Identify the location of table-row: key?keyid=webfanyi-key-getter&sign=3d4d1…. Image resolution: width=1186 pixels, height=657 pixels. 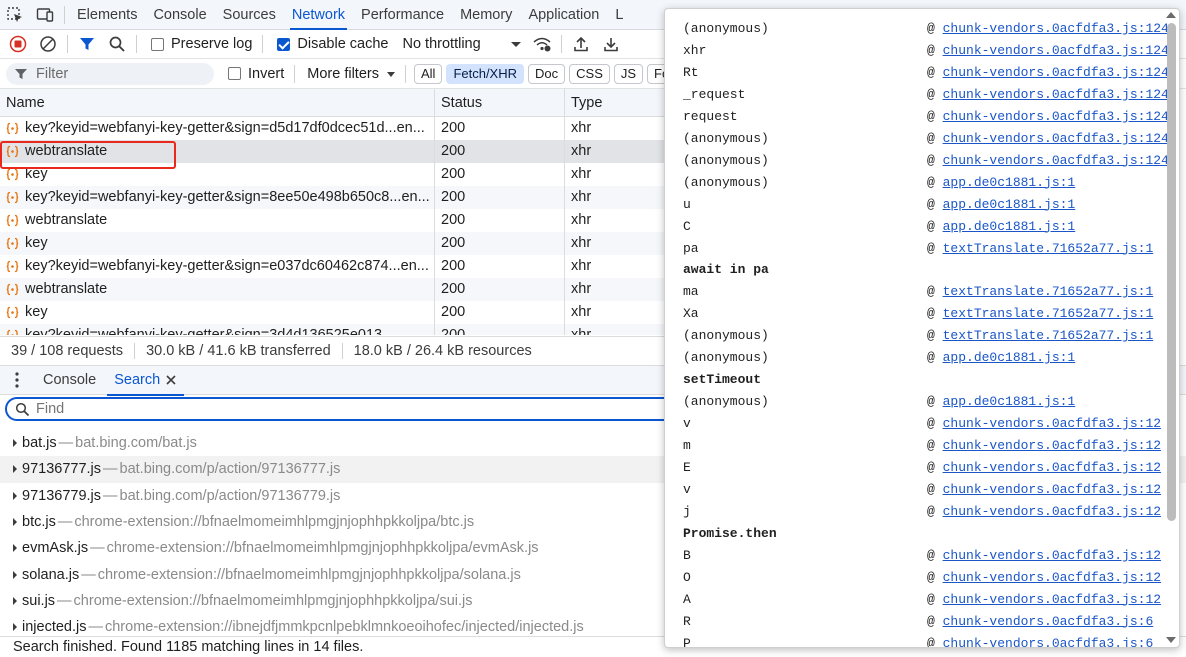
(332, 329).